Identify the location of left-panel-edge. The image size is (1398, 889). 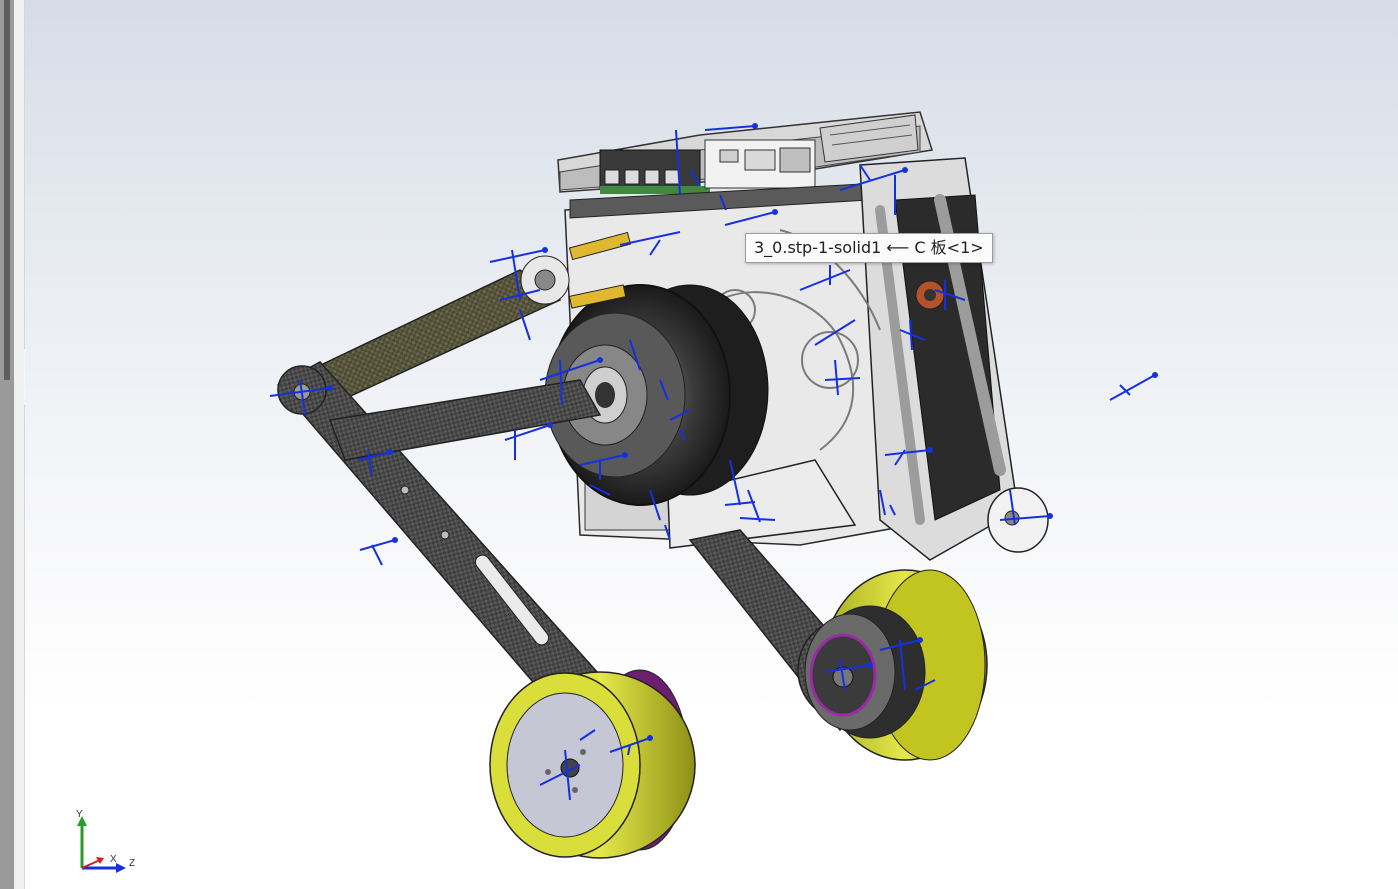
(19, 444).